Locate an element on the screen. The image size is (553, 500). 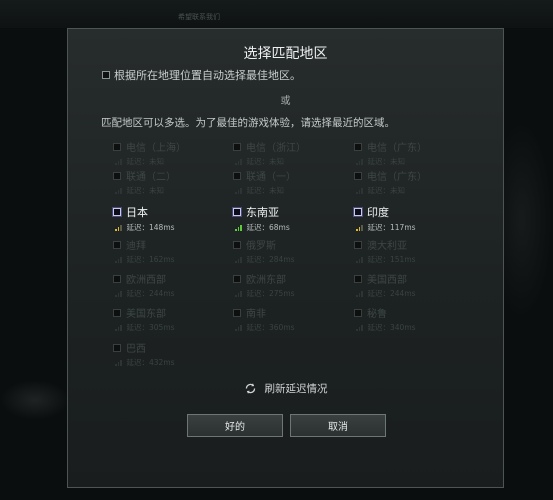
region-name-row: 俄罗斯 is located at coordinates (293, 244).